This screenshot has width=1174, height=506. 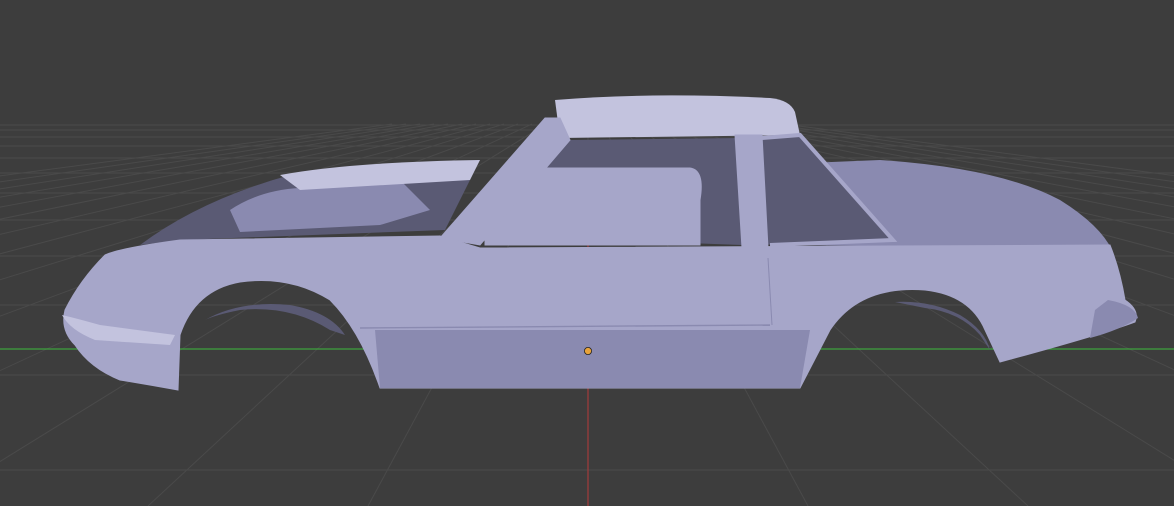 What do you see at coordinates (677, 116) in the screenshot?
I see `roof-panel` at bounding box center [677, 116].